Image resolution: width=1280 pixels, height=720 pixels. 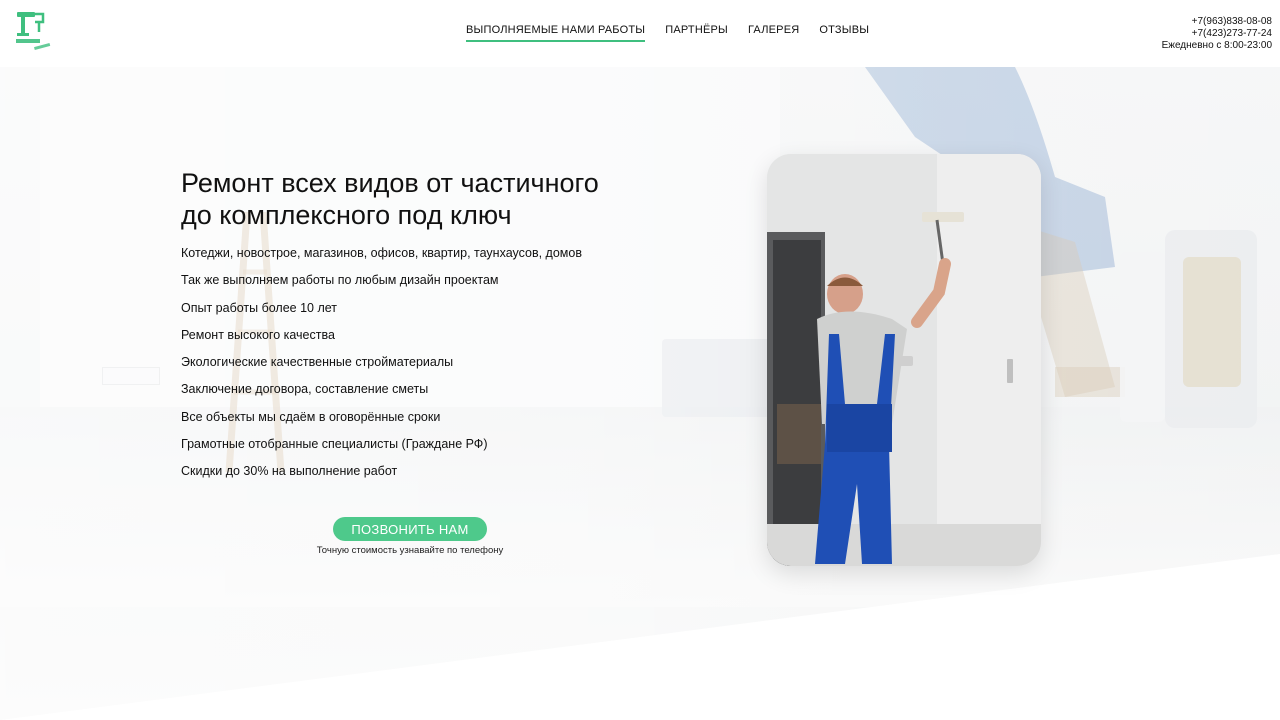 I want to click on phone-link-2: +7(423)273-77-24, so click(x=1217, y=34).